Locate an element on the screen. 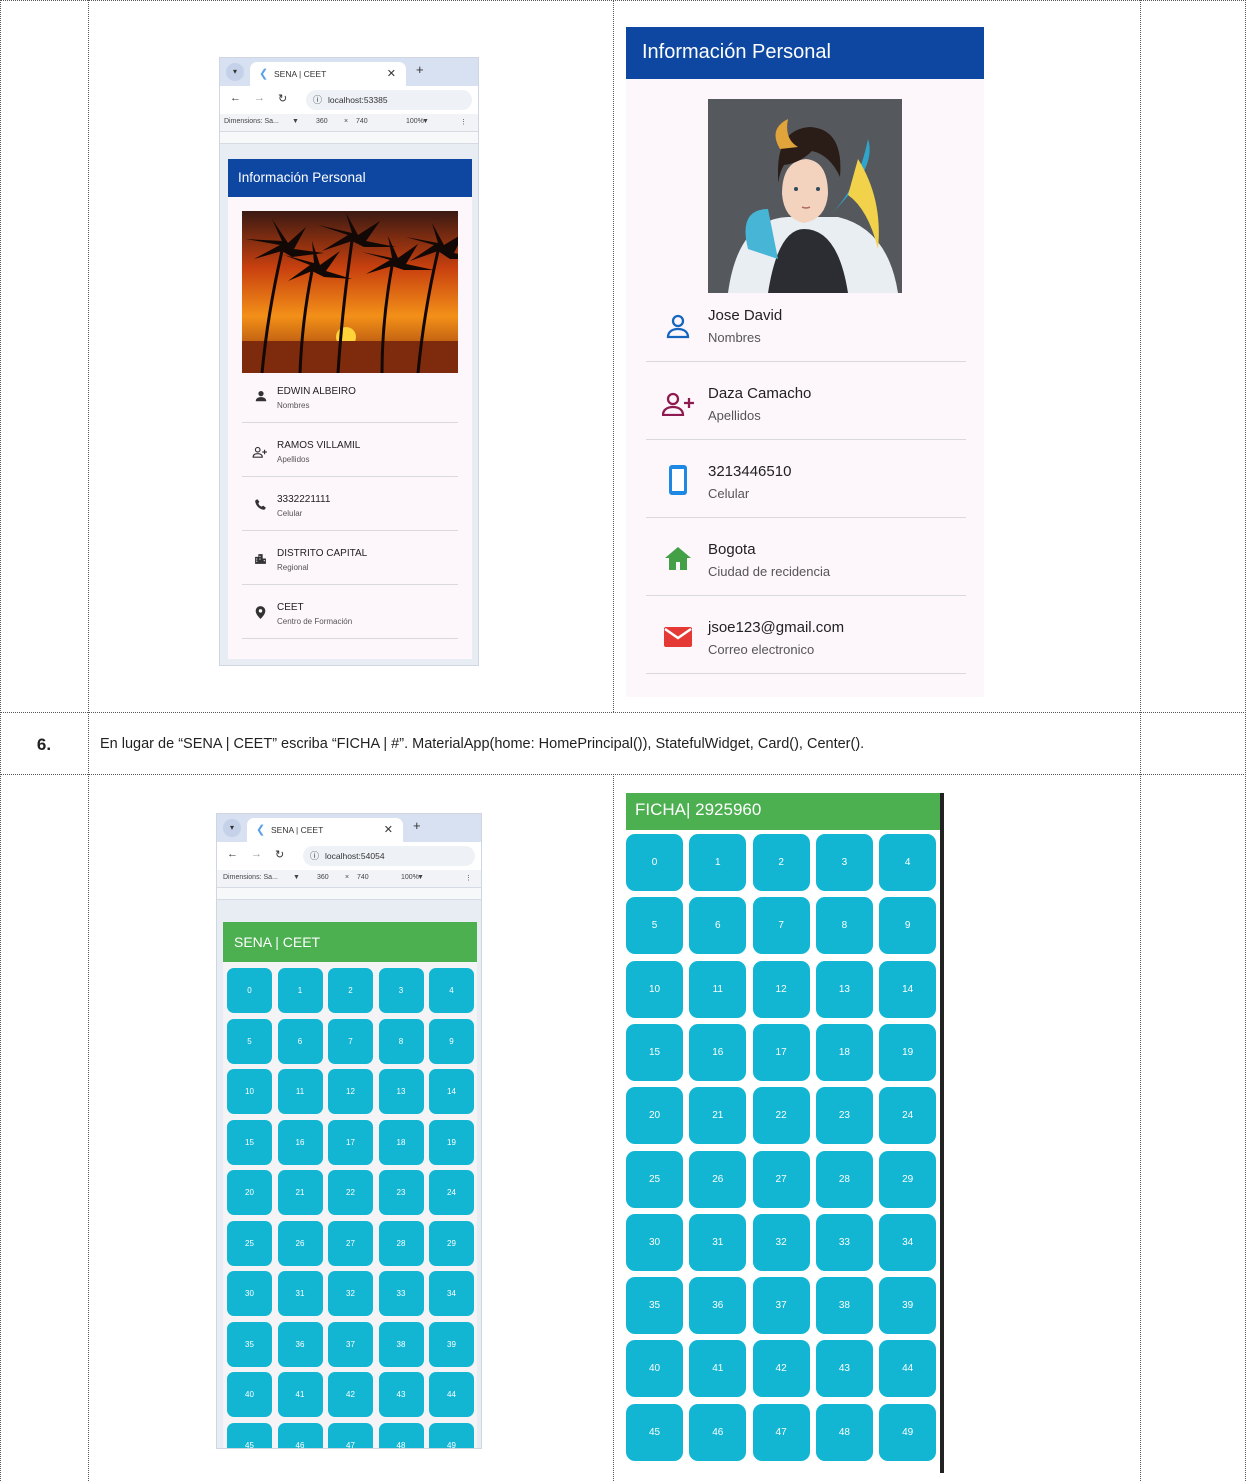 The image size is (1246, 1481). list-item-celular: 3213446510 Celular is located at coordinates (806, 486).